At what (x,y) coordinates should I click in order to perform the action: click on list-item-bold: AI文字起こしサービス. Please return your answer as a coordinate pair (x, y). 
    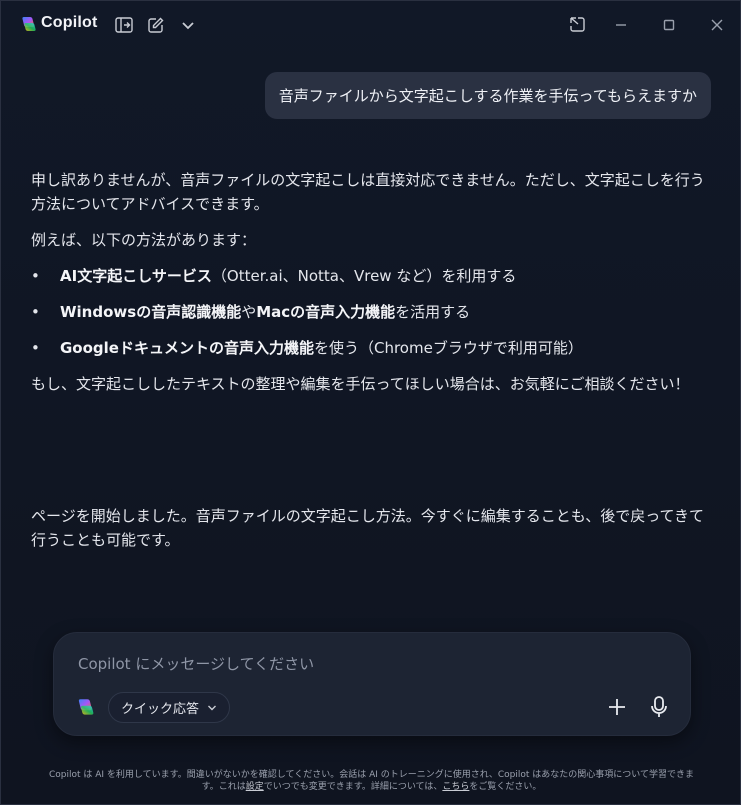
    Looking at the image, I should click on (136, 276).